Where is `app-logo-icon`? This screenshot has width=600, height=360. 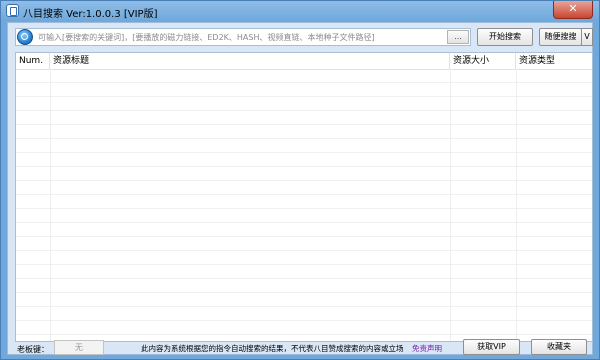
app-logo-icon is located at coordinates (12, 10).